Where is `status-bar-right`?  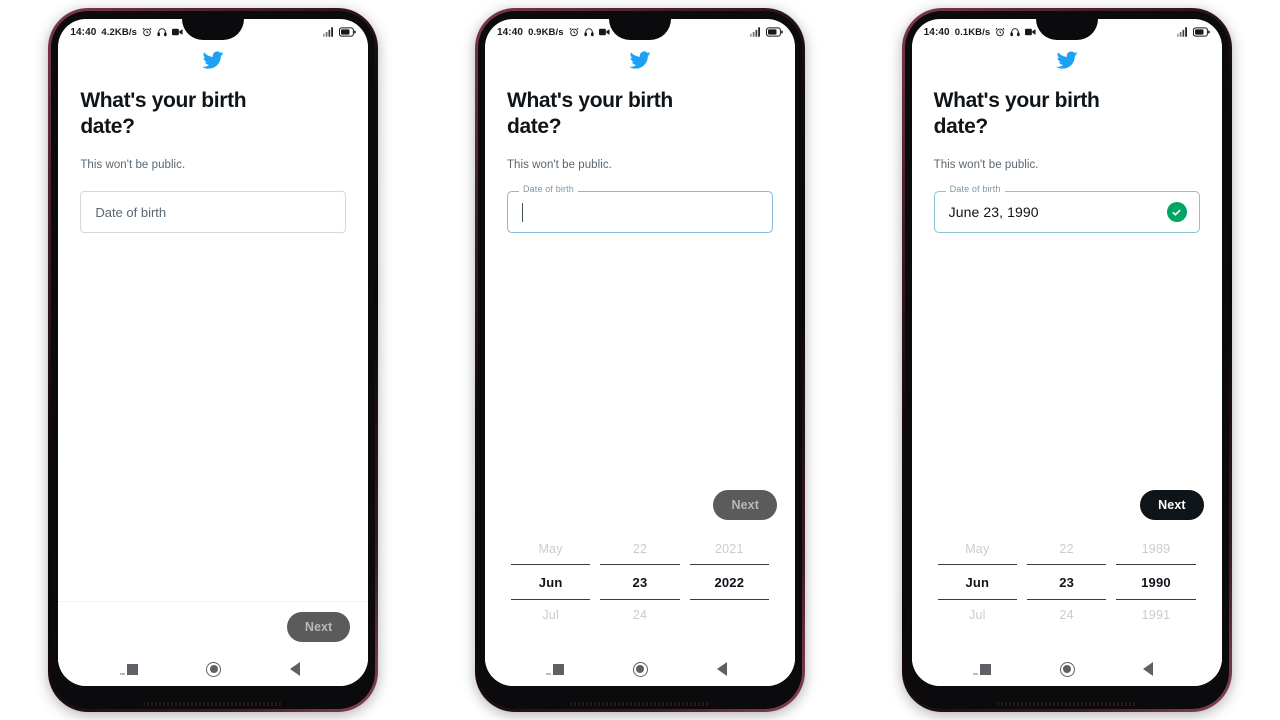
status-bar-right is located at coordinates (1193, 32).